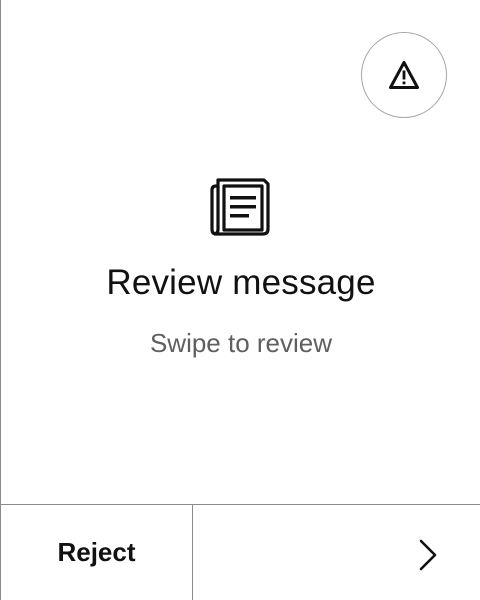 The height and width of the screenshot is (600, 480). What do you see at coordinates (428, 555) in the screenshot?
I see `chevron-right-icon` at bounding box center [428, 555].